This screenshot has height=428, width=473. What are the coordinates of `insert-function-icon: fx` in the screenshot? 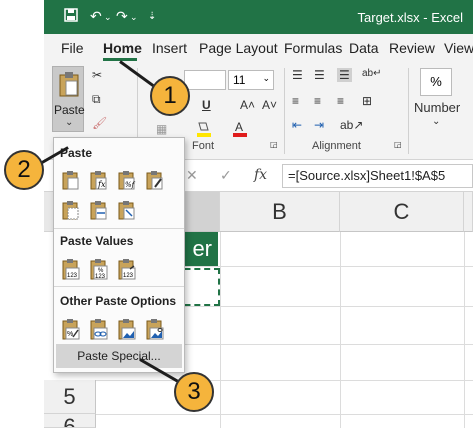 It's located at (260, 175).